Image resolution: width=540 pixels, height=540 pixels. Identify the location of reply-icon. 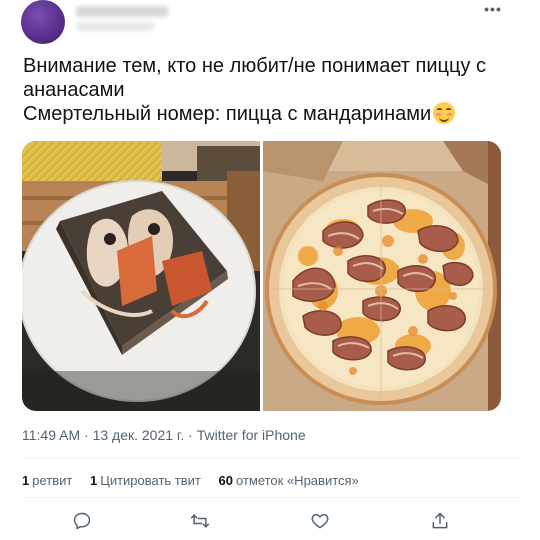
(82, 521).